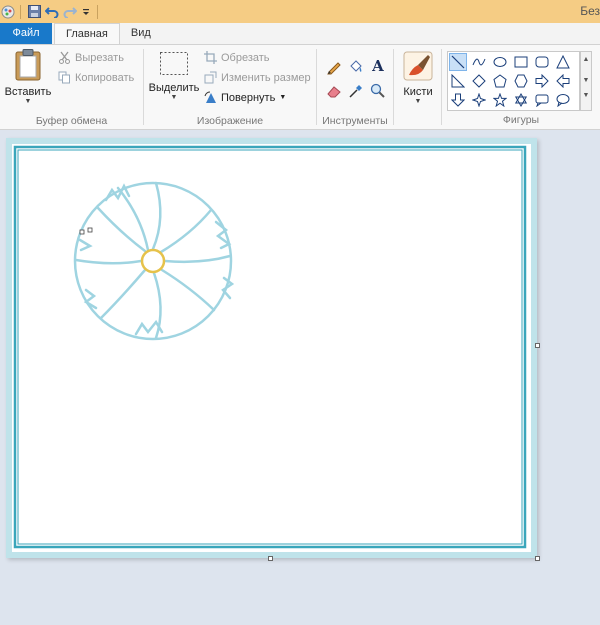 The image size is (600, 625). What do you see at coordinates (500, 81) in the screenshot?
I see `pentagon-shape-icon` at bounding box center [500, 81].